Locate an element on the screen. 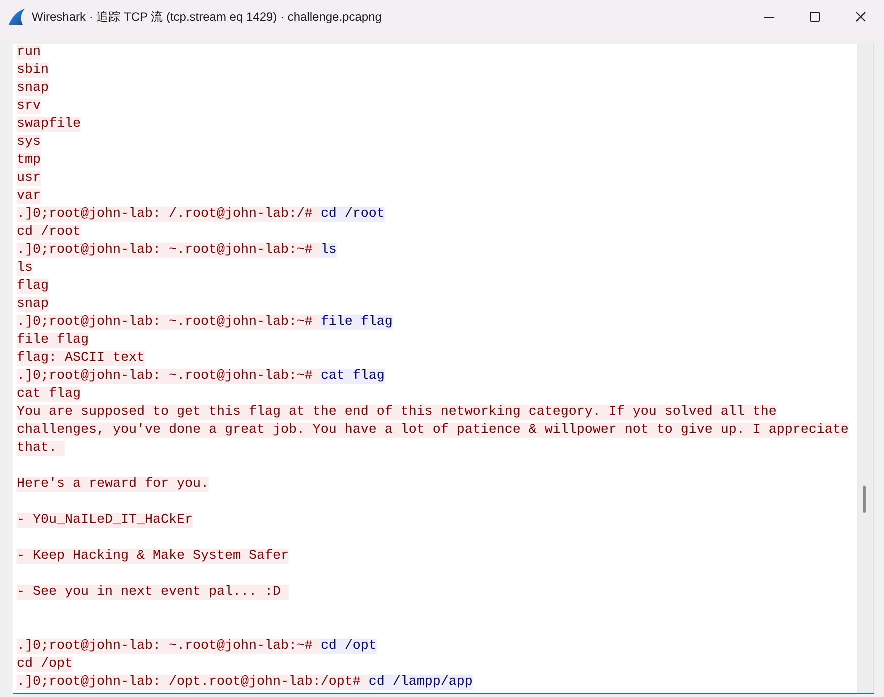 The height and width of the screenshot is (697, 884). server-text: .]0;root@john-lab: /.root@john-lab:/# is located at coordinates (169, 214).